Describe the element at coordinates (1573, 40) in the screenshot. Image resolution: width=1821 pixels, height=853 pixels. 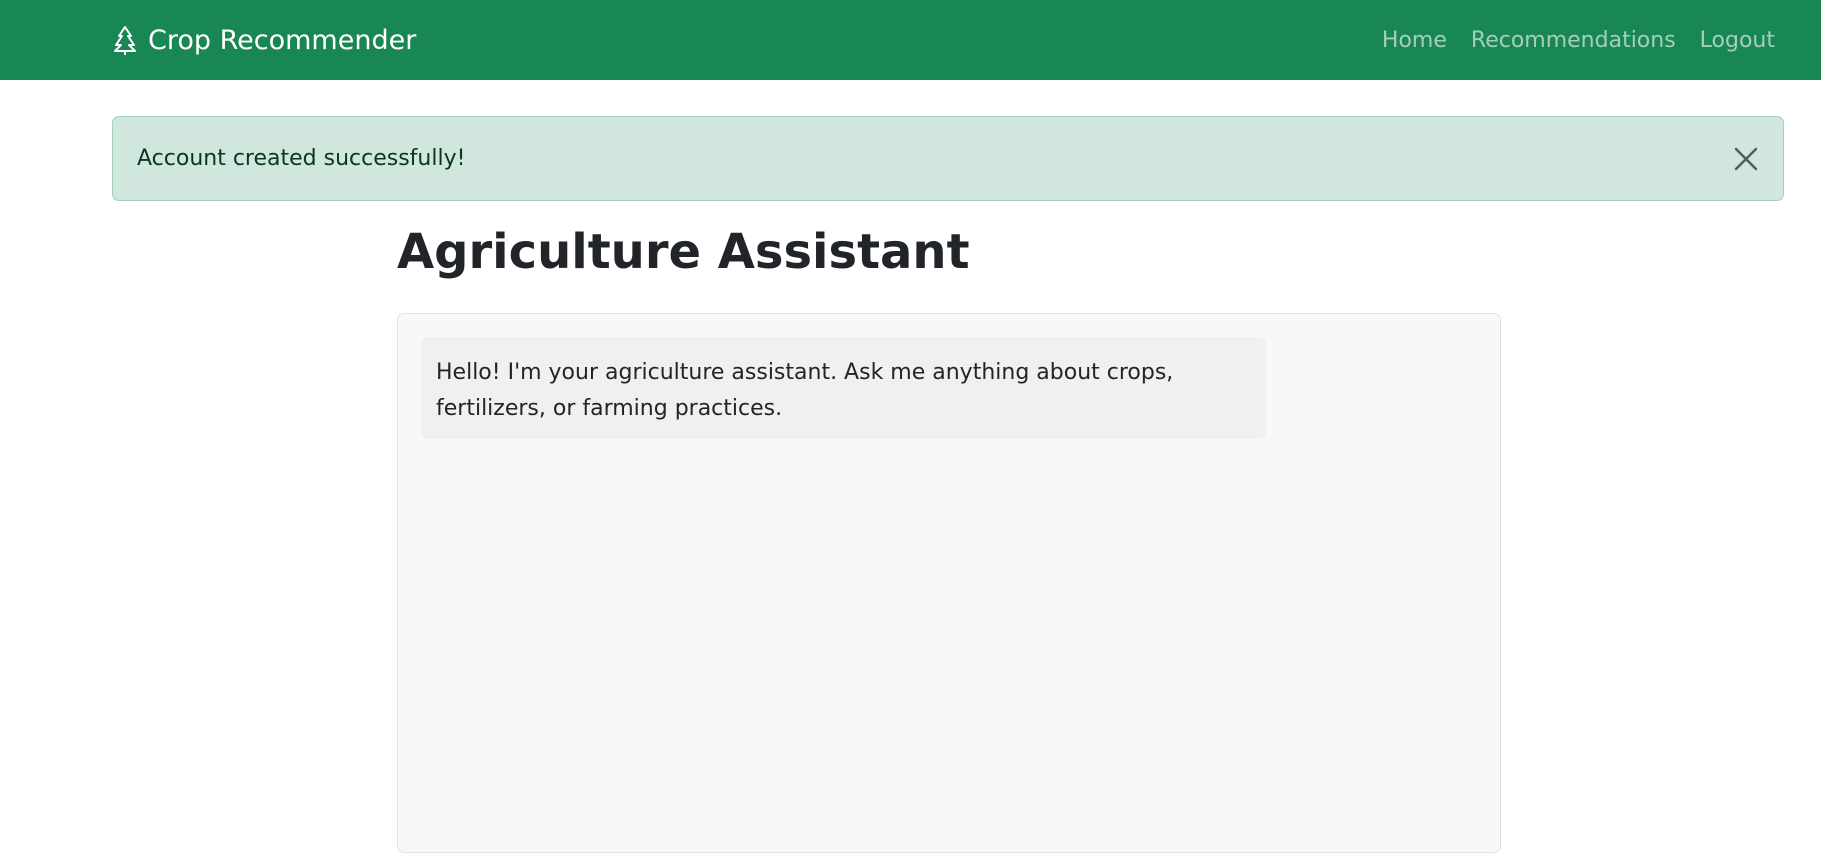
I see `nav-link-recommendations: Recommendations` at that location.